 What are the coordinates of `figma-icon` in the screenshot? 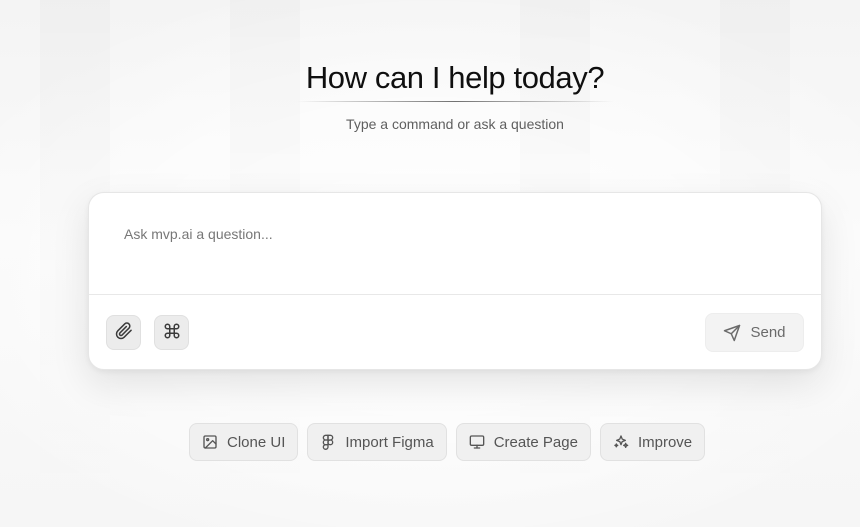 It's located at (328, 442).